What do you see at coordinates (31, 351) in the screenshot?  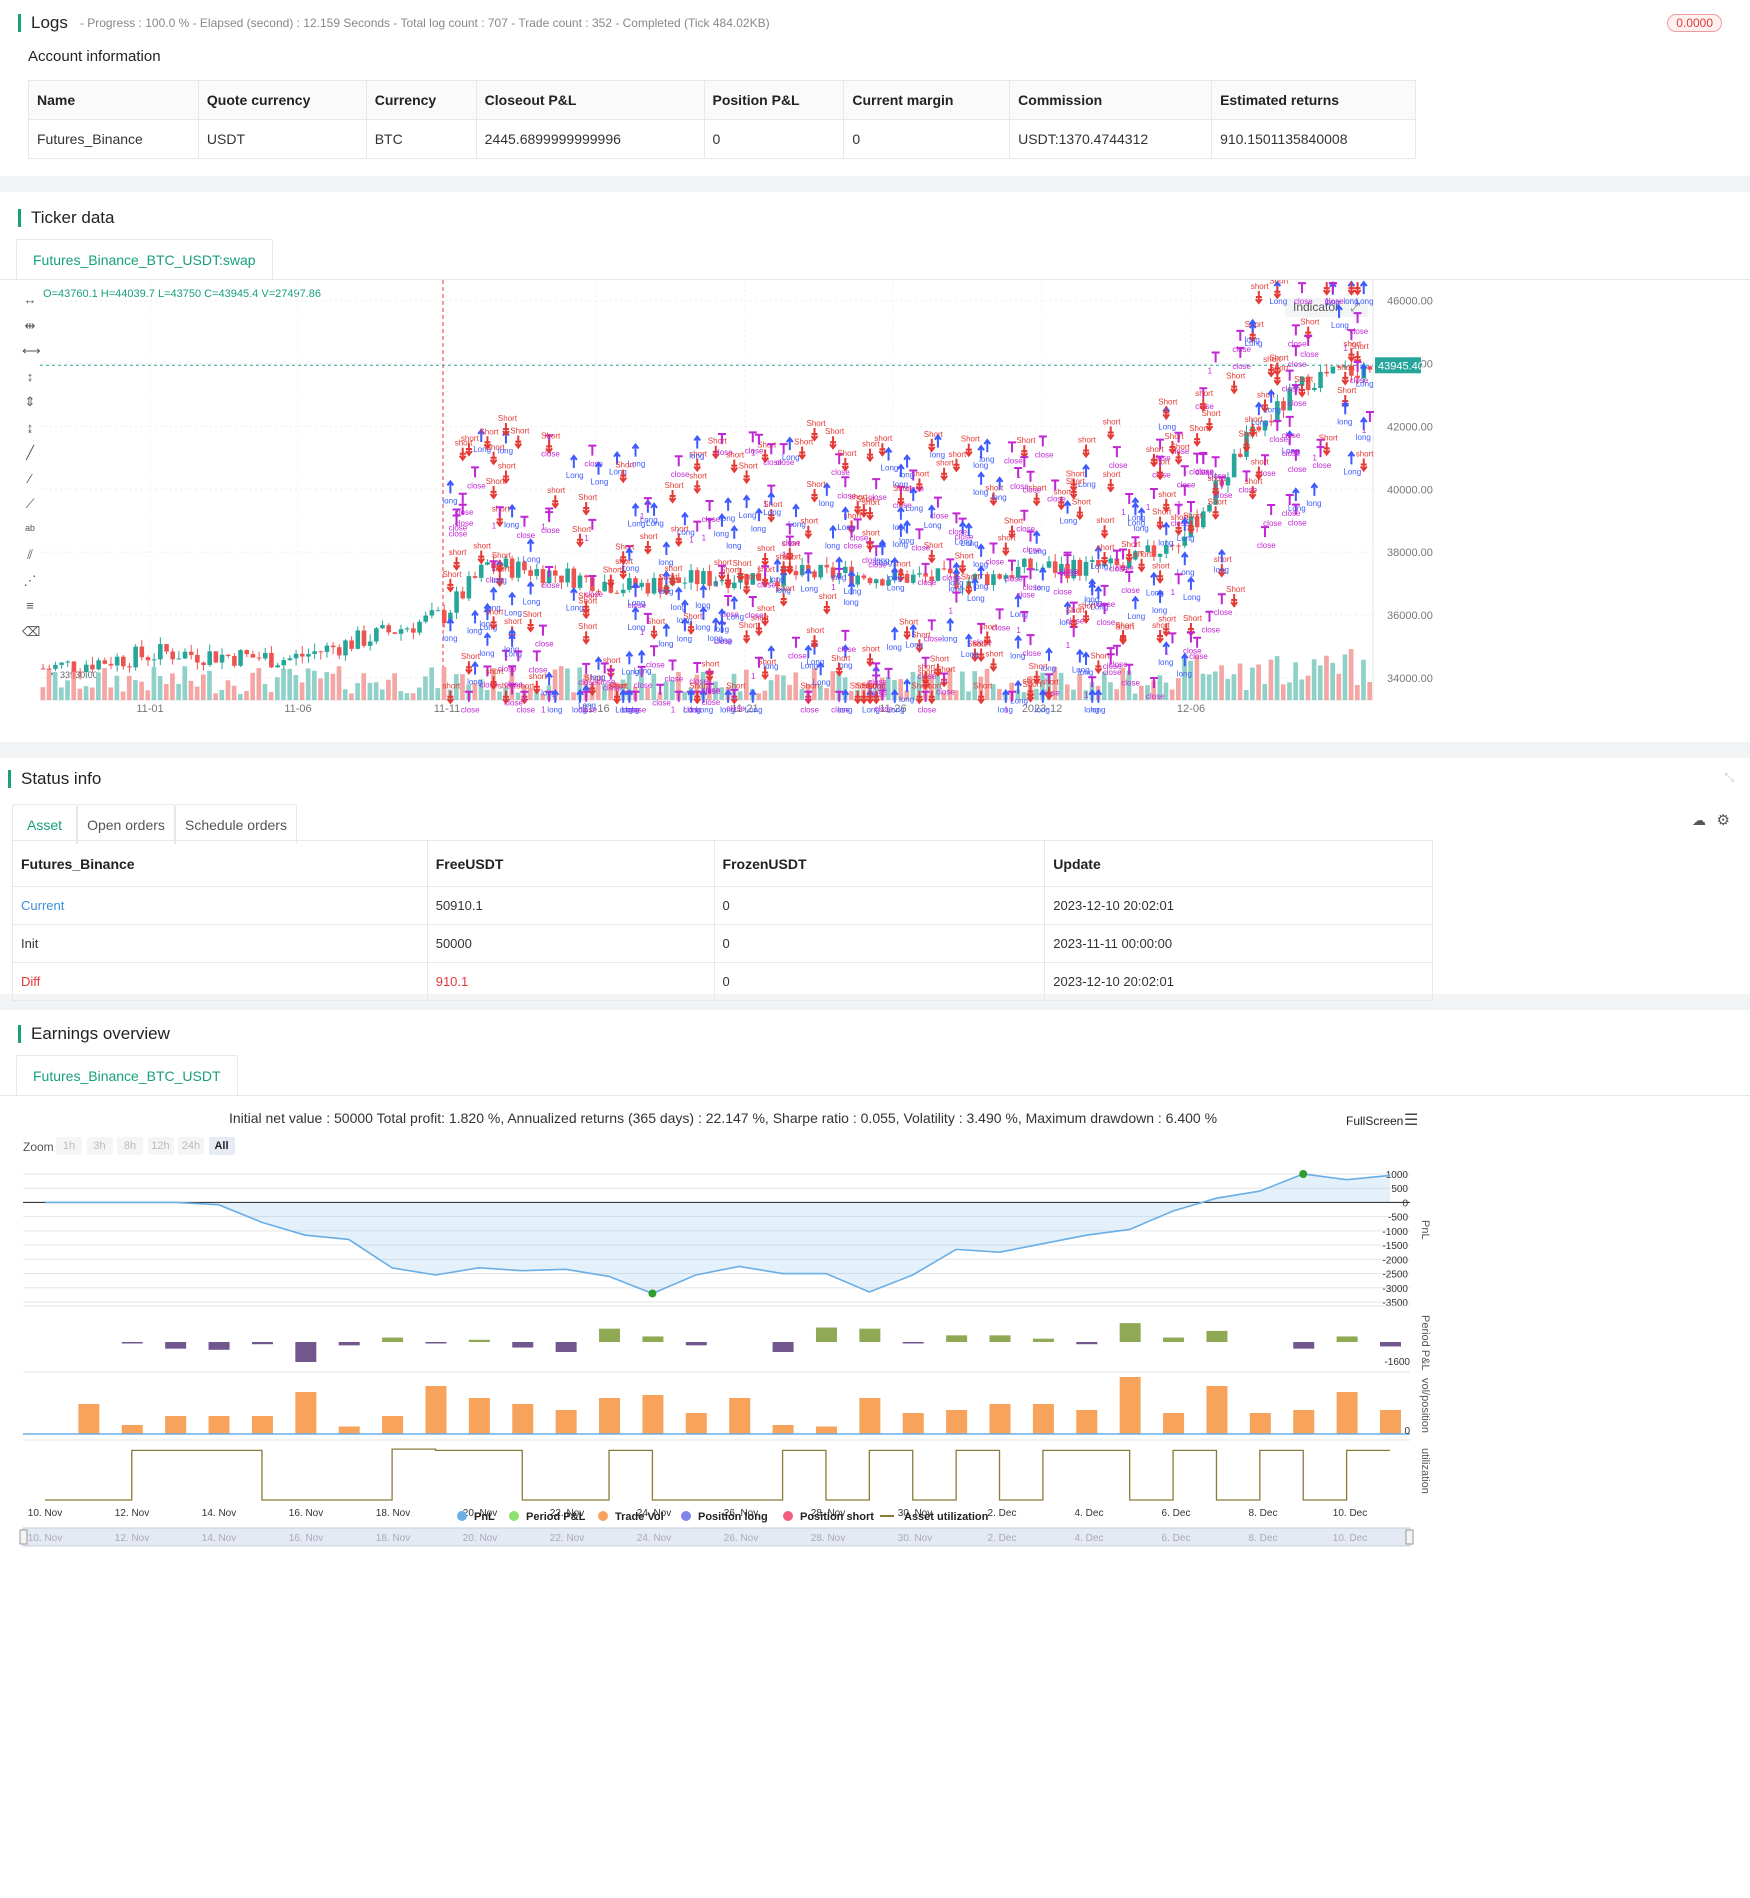 I see `horizontal-segment-icon: ⟷` at bounding box center [31, 351].